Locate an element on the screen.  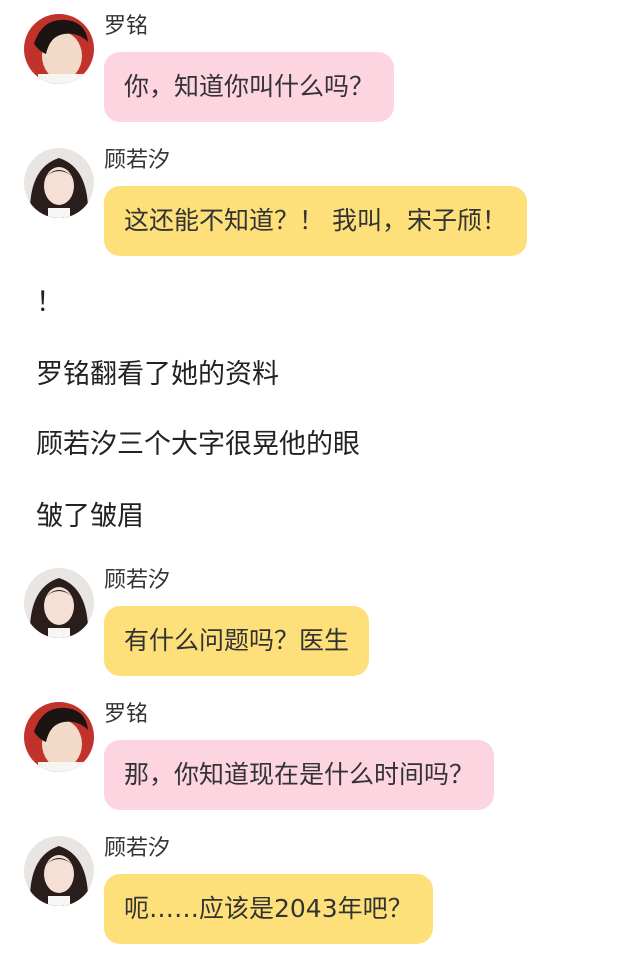
message-bubble: 你，知道你叫什么吗？ is located at coordinates (249, 87).